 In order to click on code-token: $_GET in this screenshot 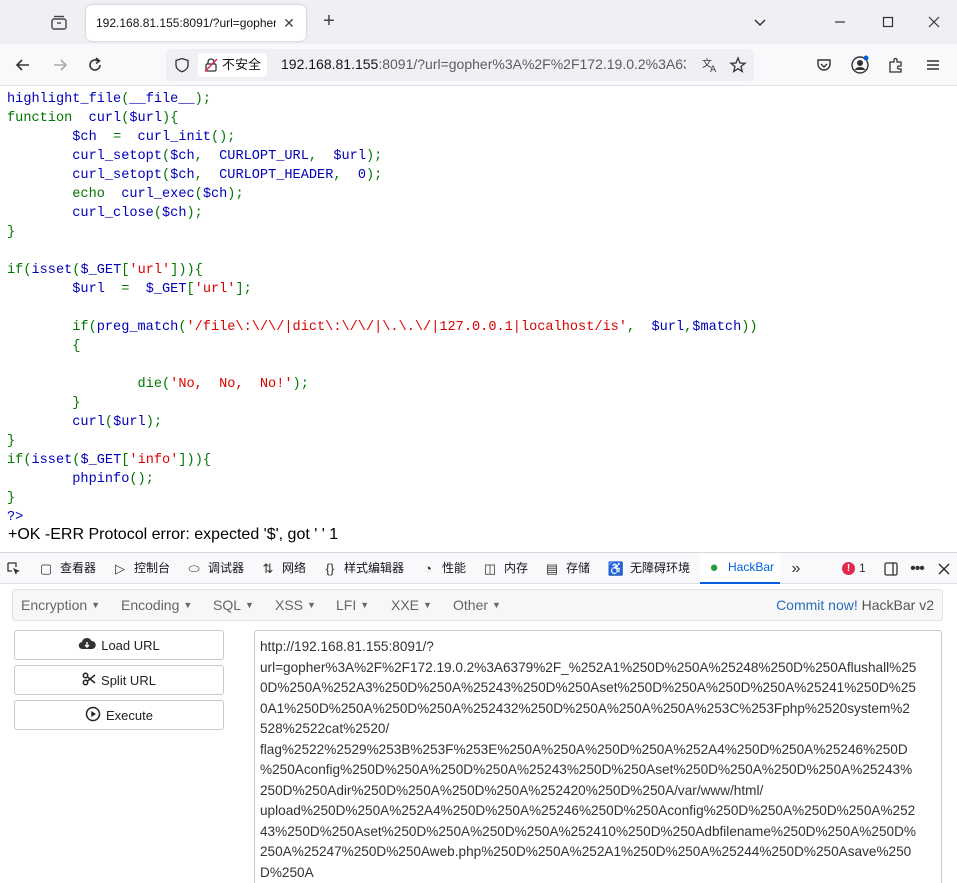, I will do `click(101, 460)`.